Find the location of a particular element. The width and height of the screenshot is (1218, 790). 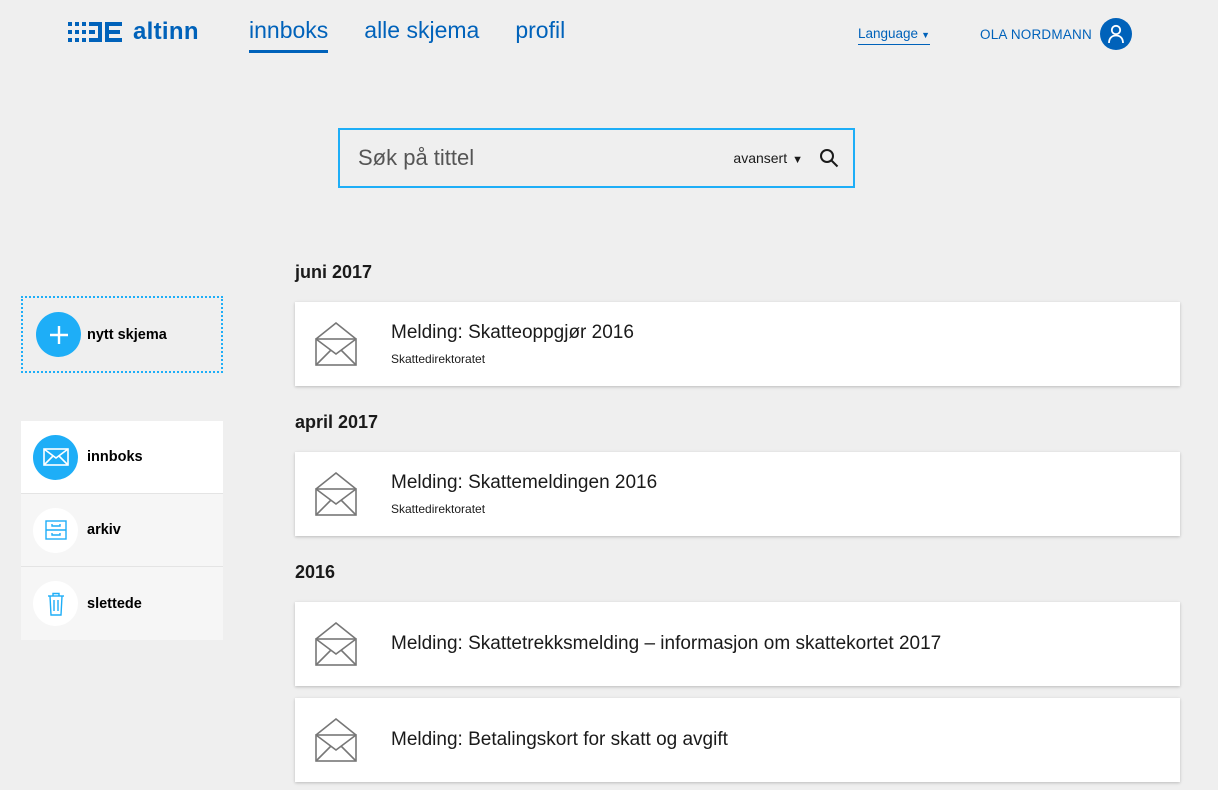

message-title: Melding: Skatteoppgjør 2016 is located at coordinates (512, 332).